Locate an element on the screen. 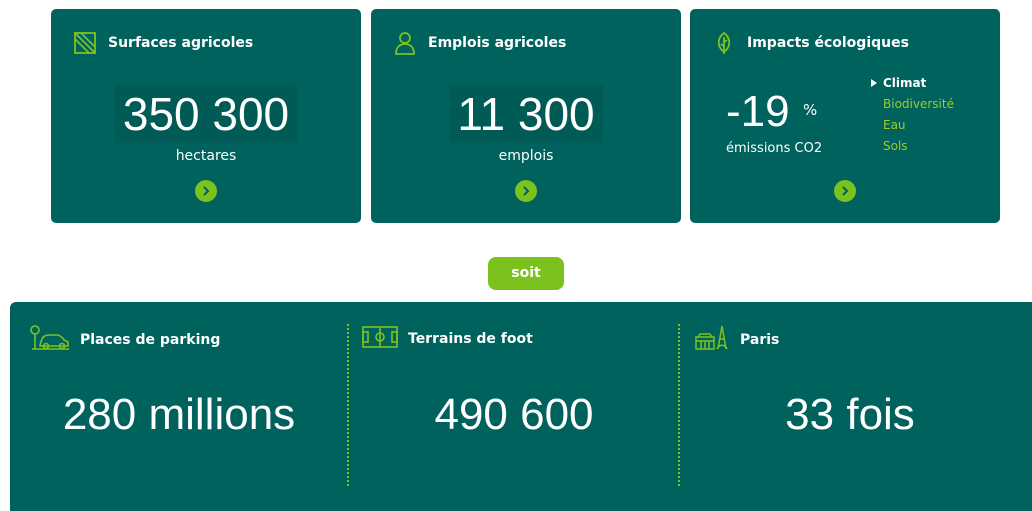  equivalent-header: Terrains de foot is located at coordinates (447, 339).